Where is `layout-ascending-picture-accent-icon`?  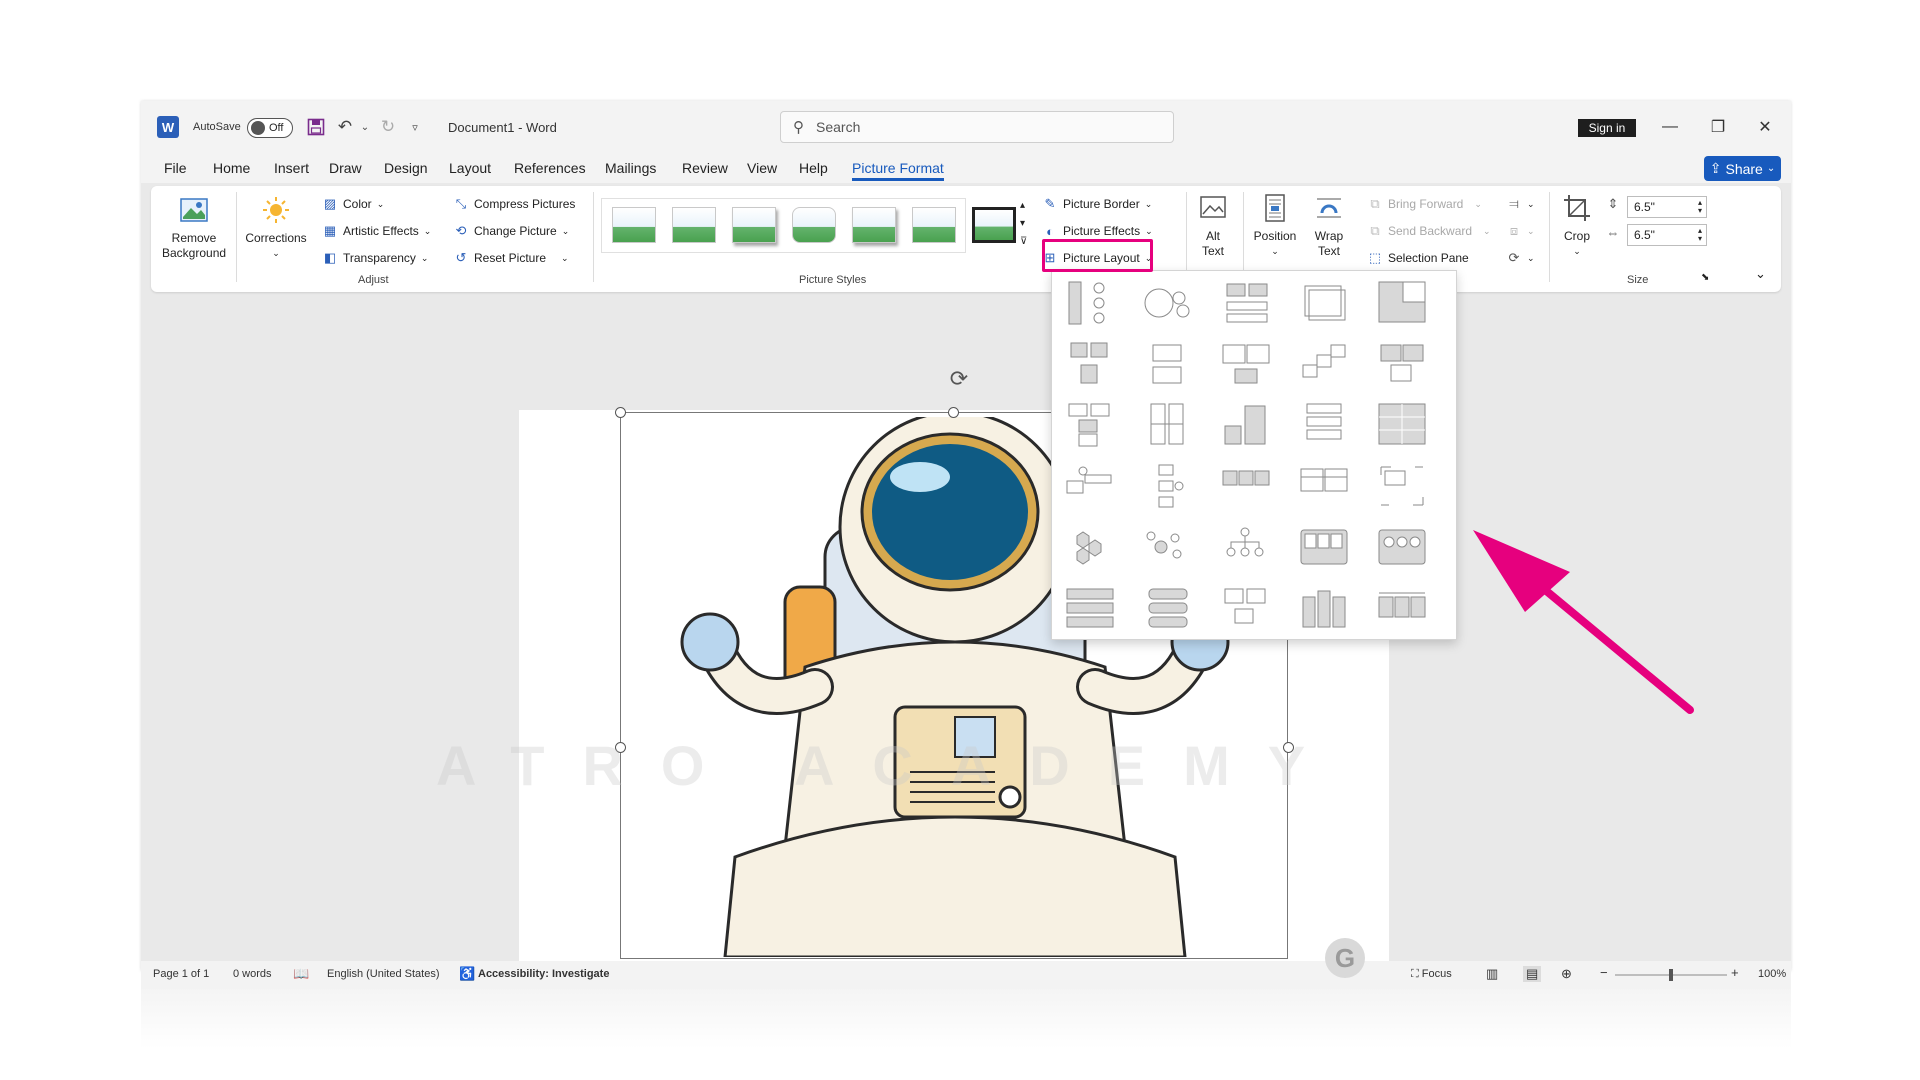
layout-ascending-picture-accent-icon is located at coordinates (1324, 364).